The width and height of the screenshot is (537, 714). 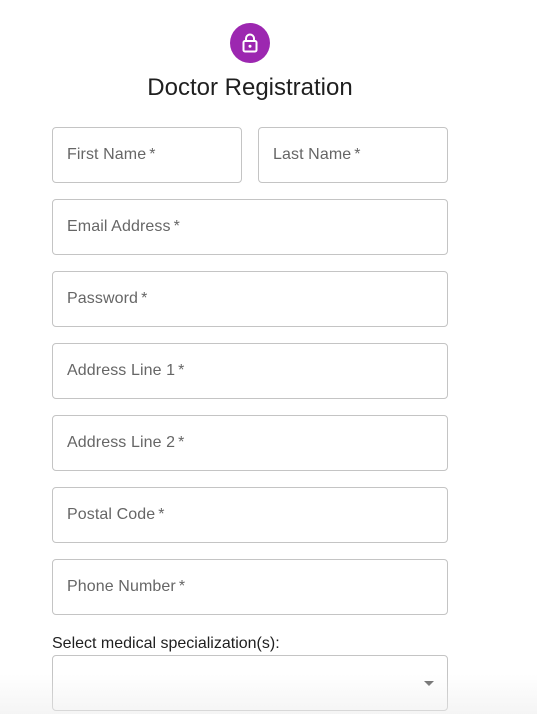 I want to click on address-line-1-field: Address Line 1 *, so click(x=250, y=371).